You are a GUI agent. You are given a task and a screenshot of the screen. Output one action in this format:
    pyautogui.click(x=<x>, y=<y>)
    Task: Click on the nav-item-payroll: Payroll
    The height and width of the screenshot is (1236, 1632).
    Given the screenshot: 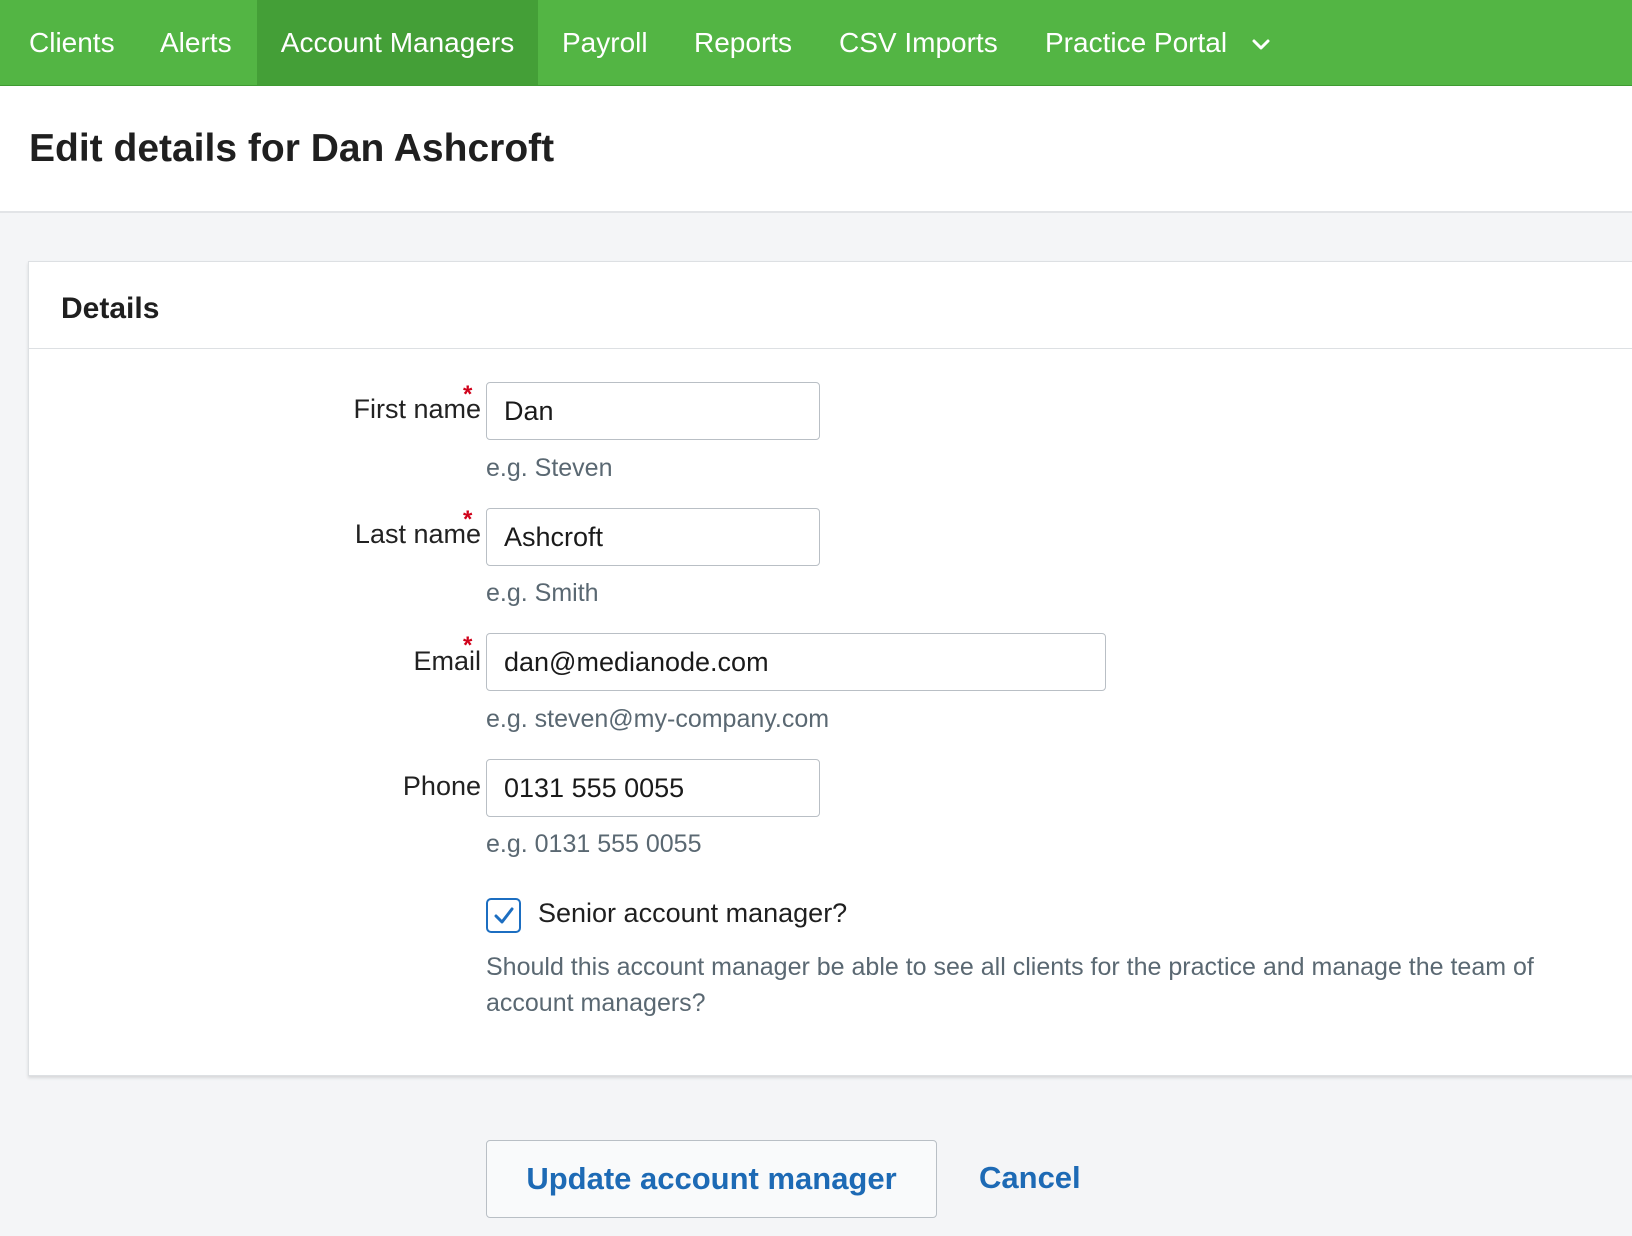 What is the action you would take?
    pyautogui.click(x=605, y=42)
    